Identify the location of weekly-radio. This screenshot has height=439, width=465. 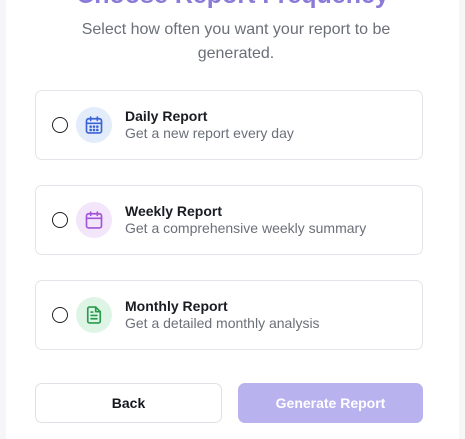
(60, 220).